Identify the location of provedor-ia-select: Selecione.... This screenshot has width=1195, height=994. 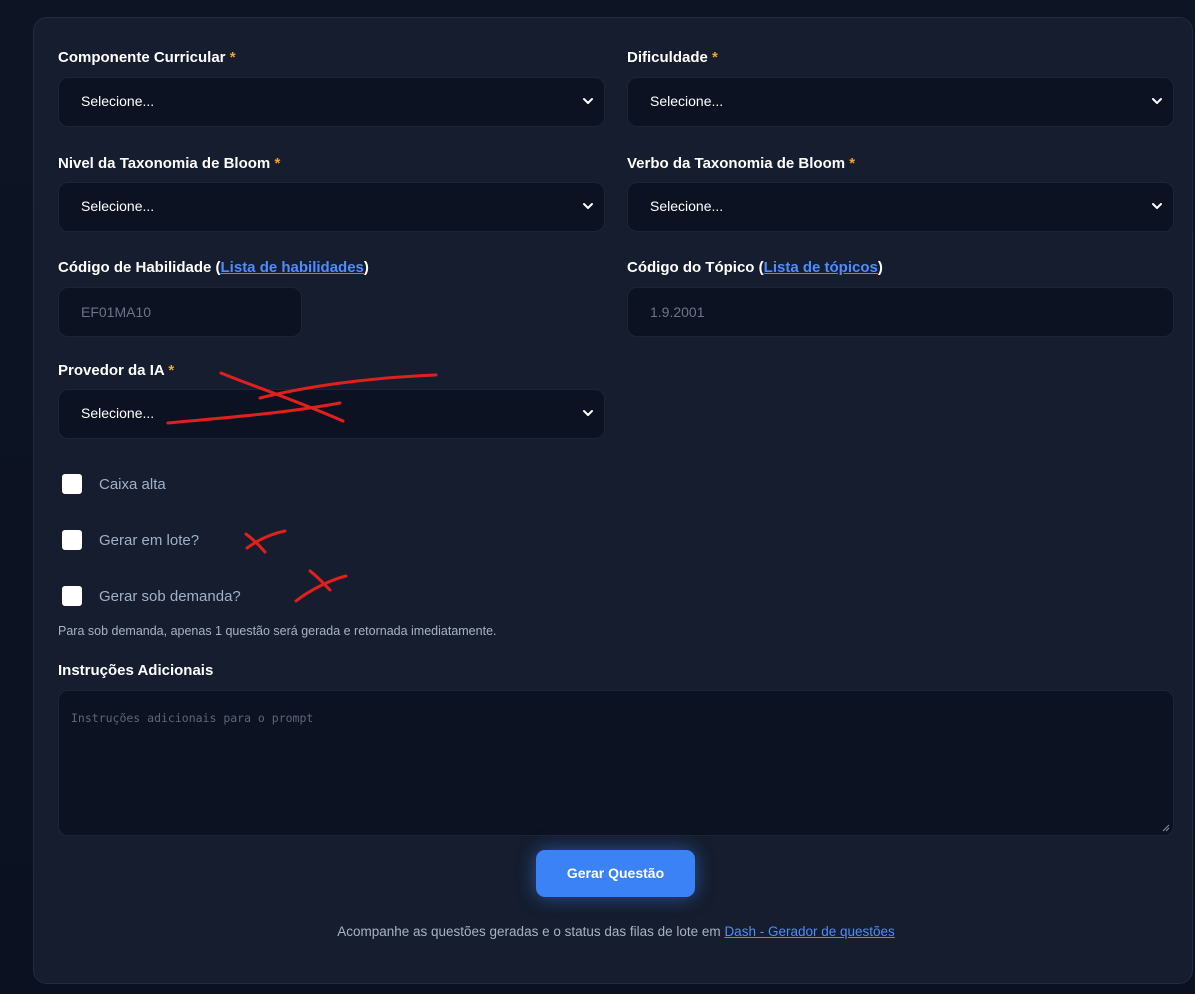
(331, 414).